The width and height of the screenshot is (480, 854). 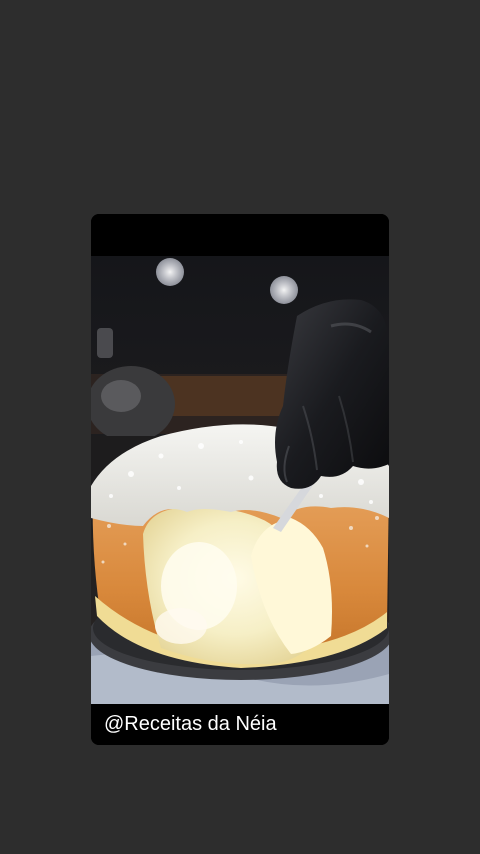 I want to click on caption-bar: @Receitas da Néia, so click(x=240, y=724).